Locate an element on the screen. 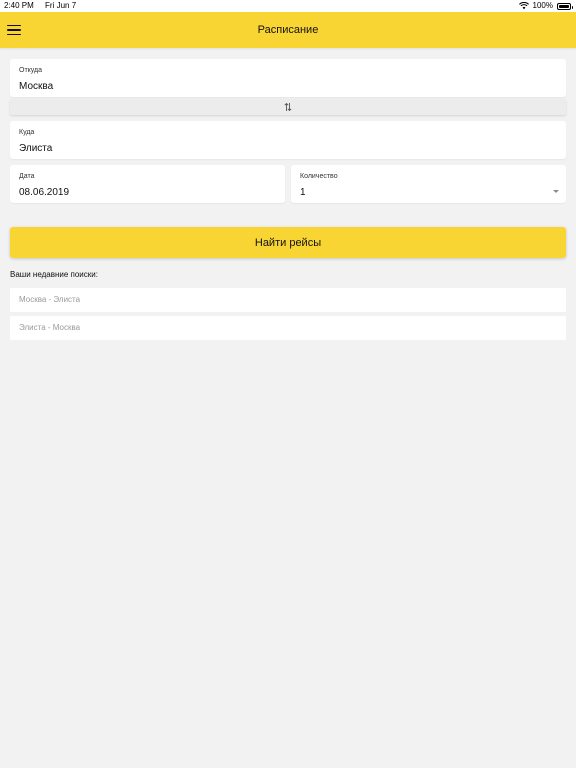 The height and width of the screenshot is (768, 576). battery-percent: 100% is located at coordinates (542, 5).